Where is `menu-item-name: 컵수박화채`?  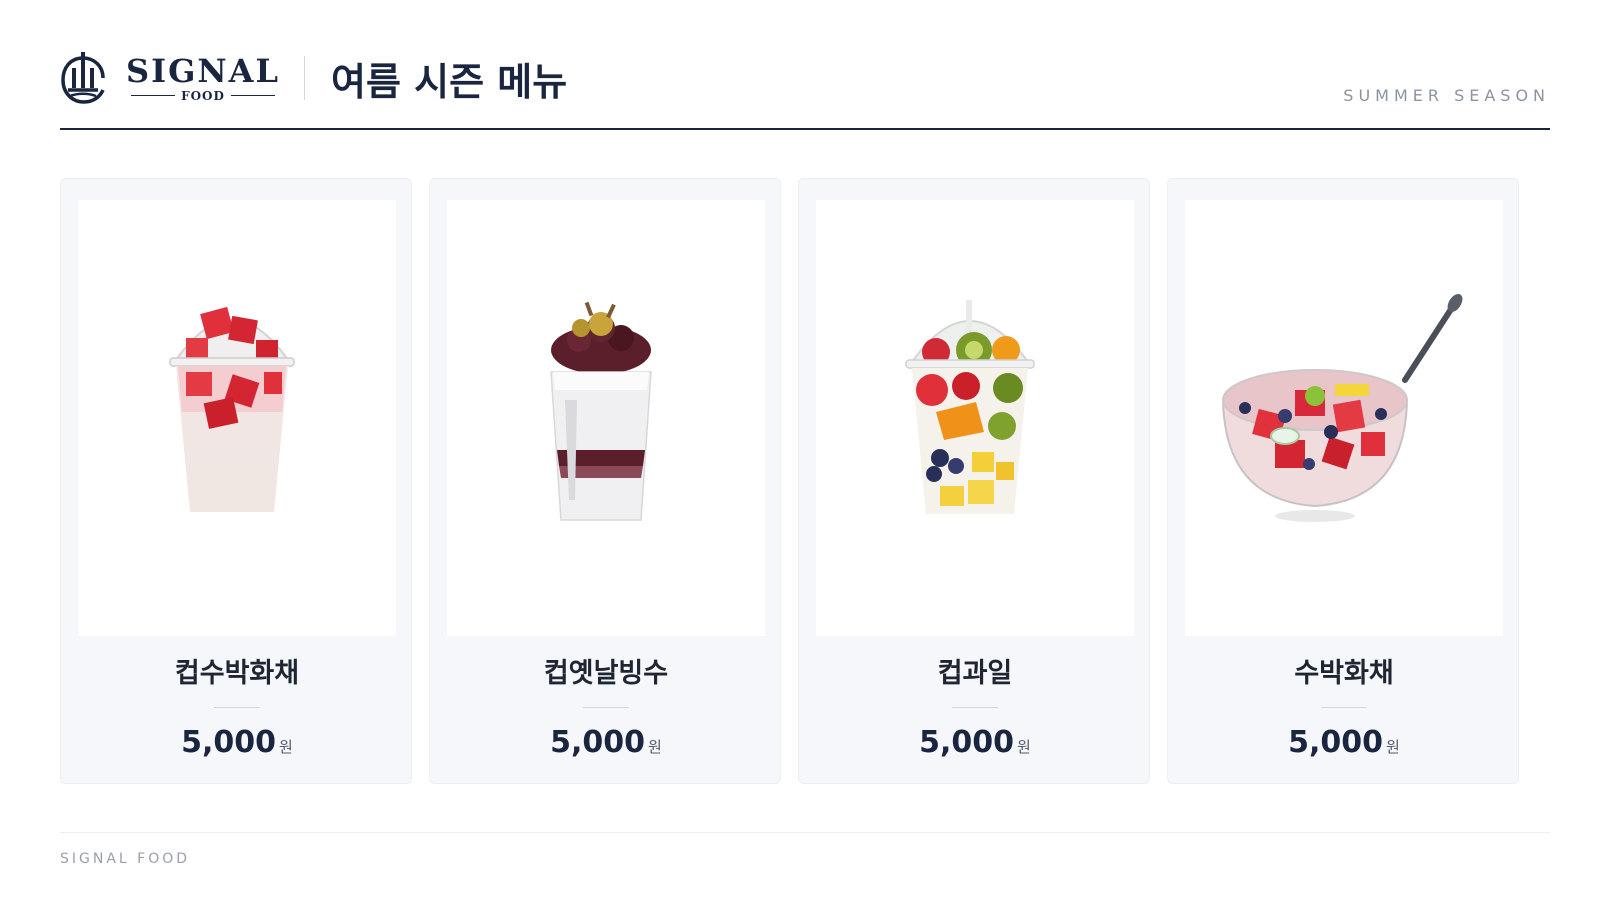 menu-item-name: 컵수박화채 is located at coordinates (237, 673).